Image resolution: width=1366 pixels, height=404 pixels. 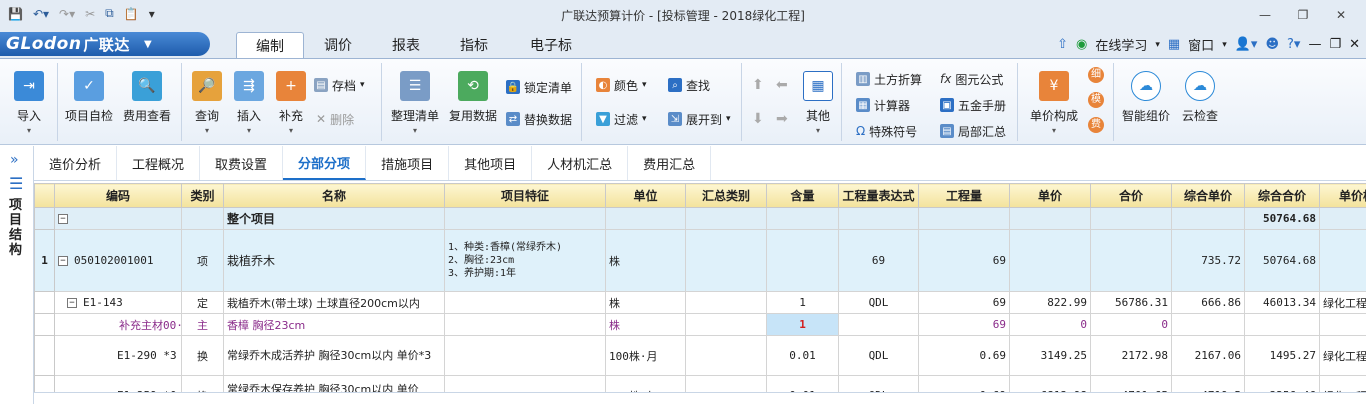 I want to click on table-row: − 整个项目 50764.68, so click(x=700, y=218).